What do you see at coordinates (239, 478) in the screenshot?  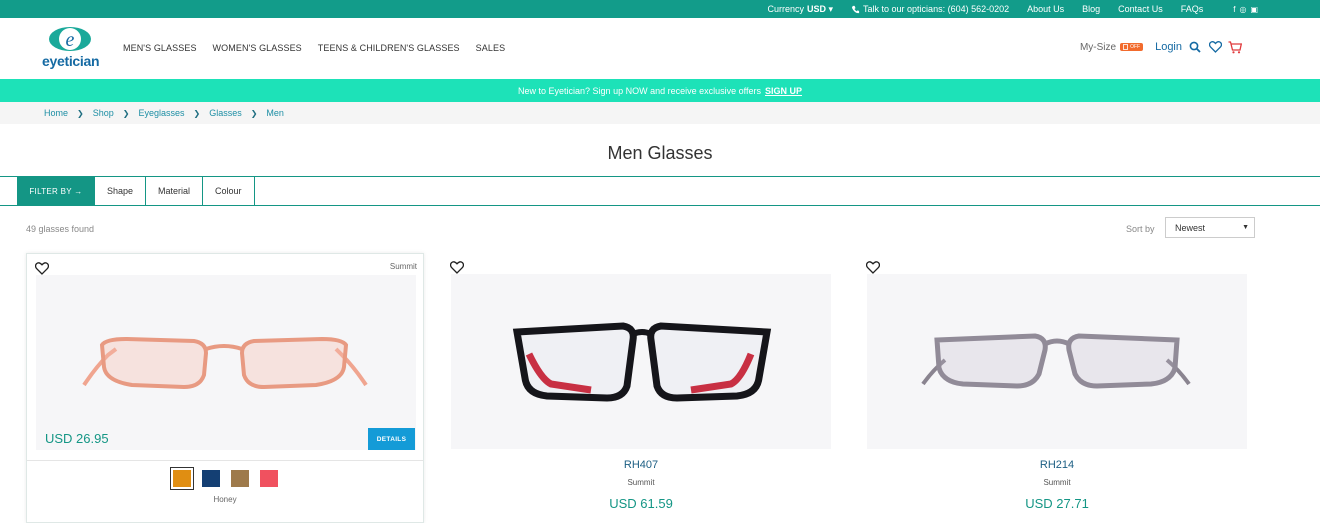 I see `swatch-brown` at bounding box center [239, 478].